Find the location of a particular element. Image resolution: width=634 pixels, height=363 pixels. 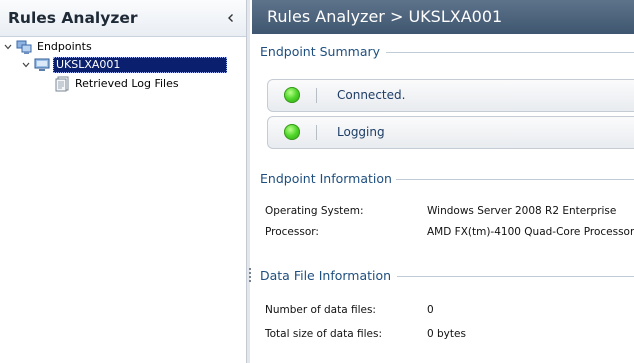

data-file-count-value: 0 is located at coordinates (430, 310).